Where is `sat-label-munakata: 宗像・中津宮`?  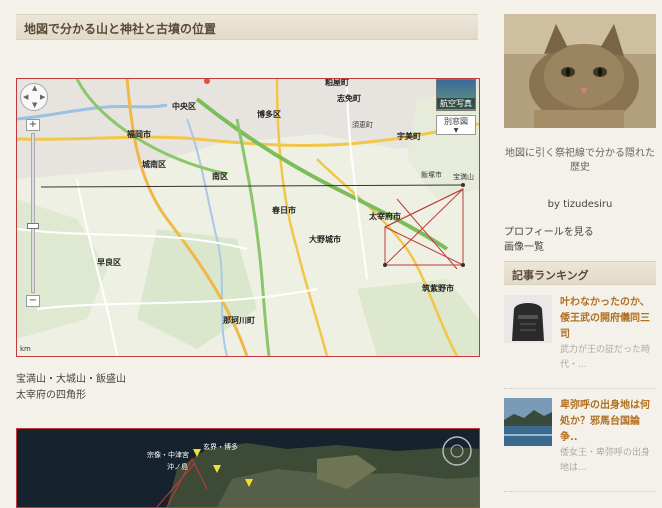 sat-label-munakata: 宗像・中津宮 is located at coordinates (168, 454).